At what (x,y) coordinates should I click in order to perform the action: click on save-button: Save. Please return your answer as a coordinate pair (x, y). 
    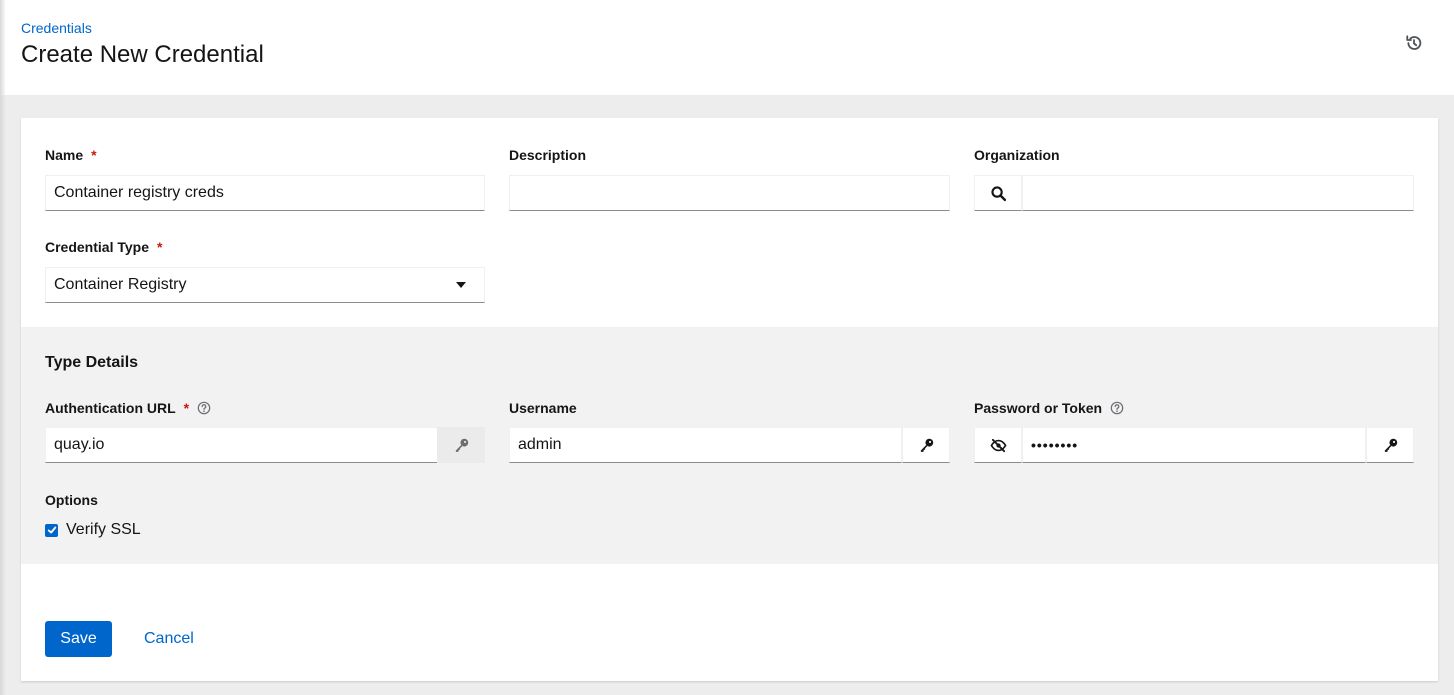
    Looking at the image, I should click on (78, 639).